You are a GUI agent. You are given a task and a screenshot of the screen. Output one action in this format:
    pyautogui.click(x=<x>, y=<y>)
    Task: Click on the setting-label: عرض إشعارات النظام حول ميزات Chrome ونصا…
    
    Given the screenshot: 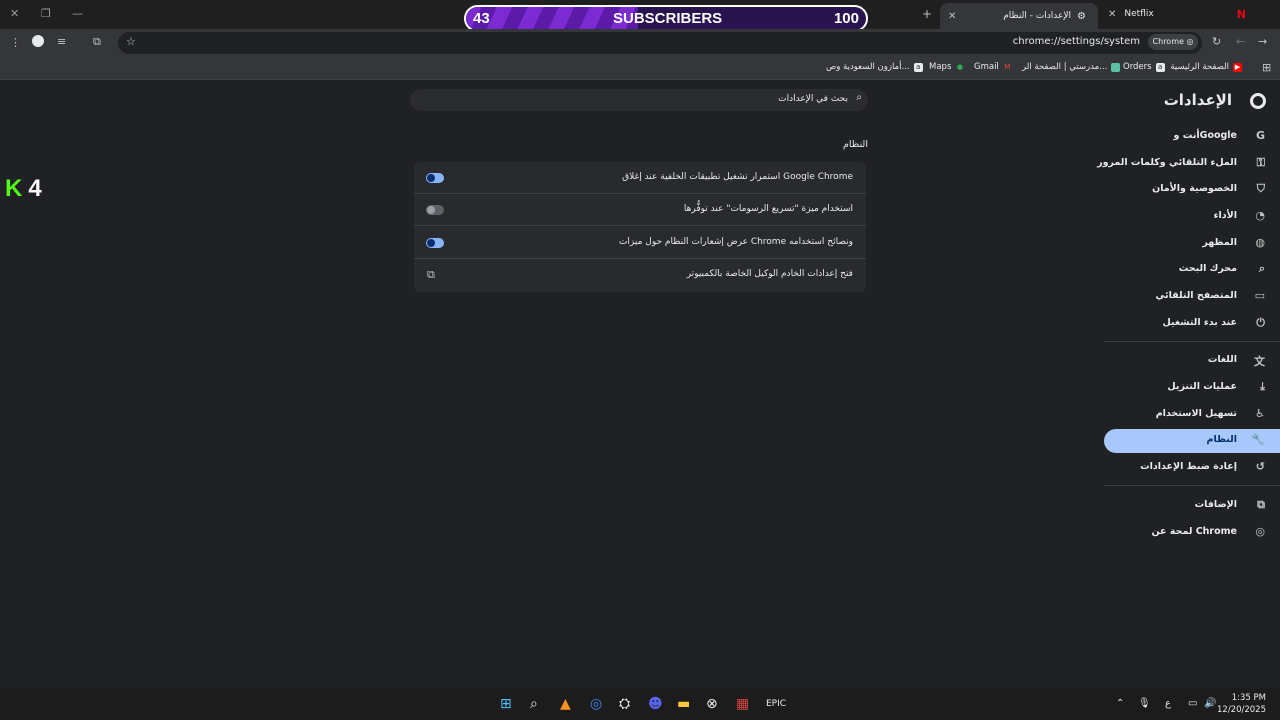 What is the action you would take?
    pyautogui.click(x=735, y=242)
    